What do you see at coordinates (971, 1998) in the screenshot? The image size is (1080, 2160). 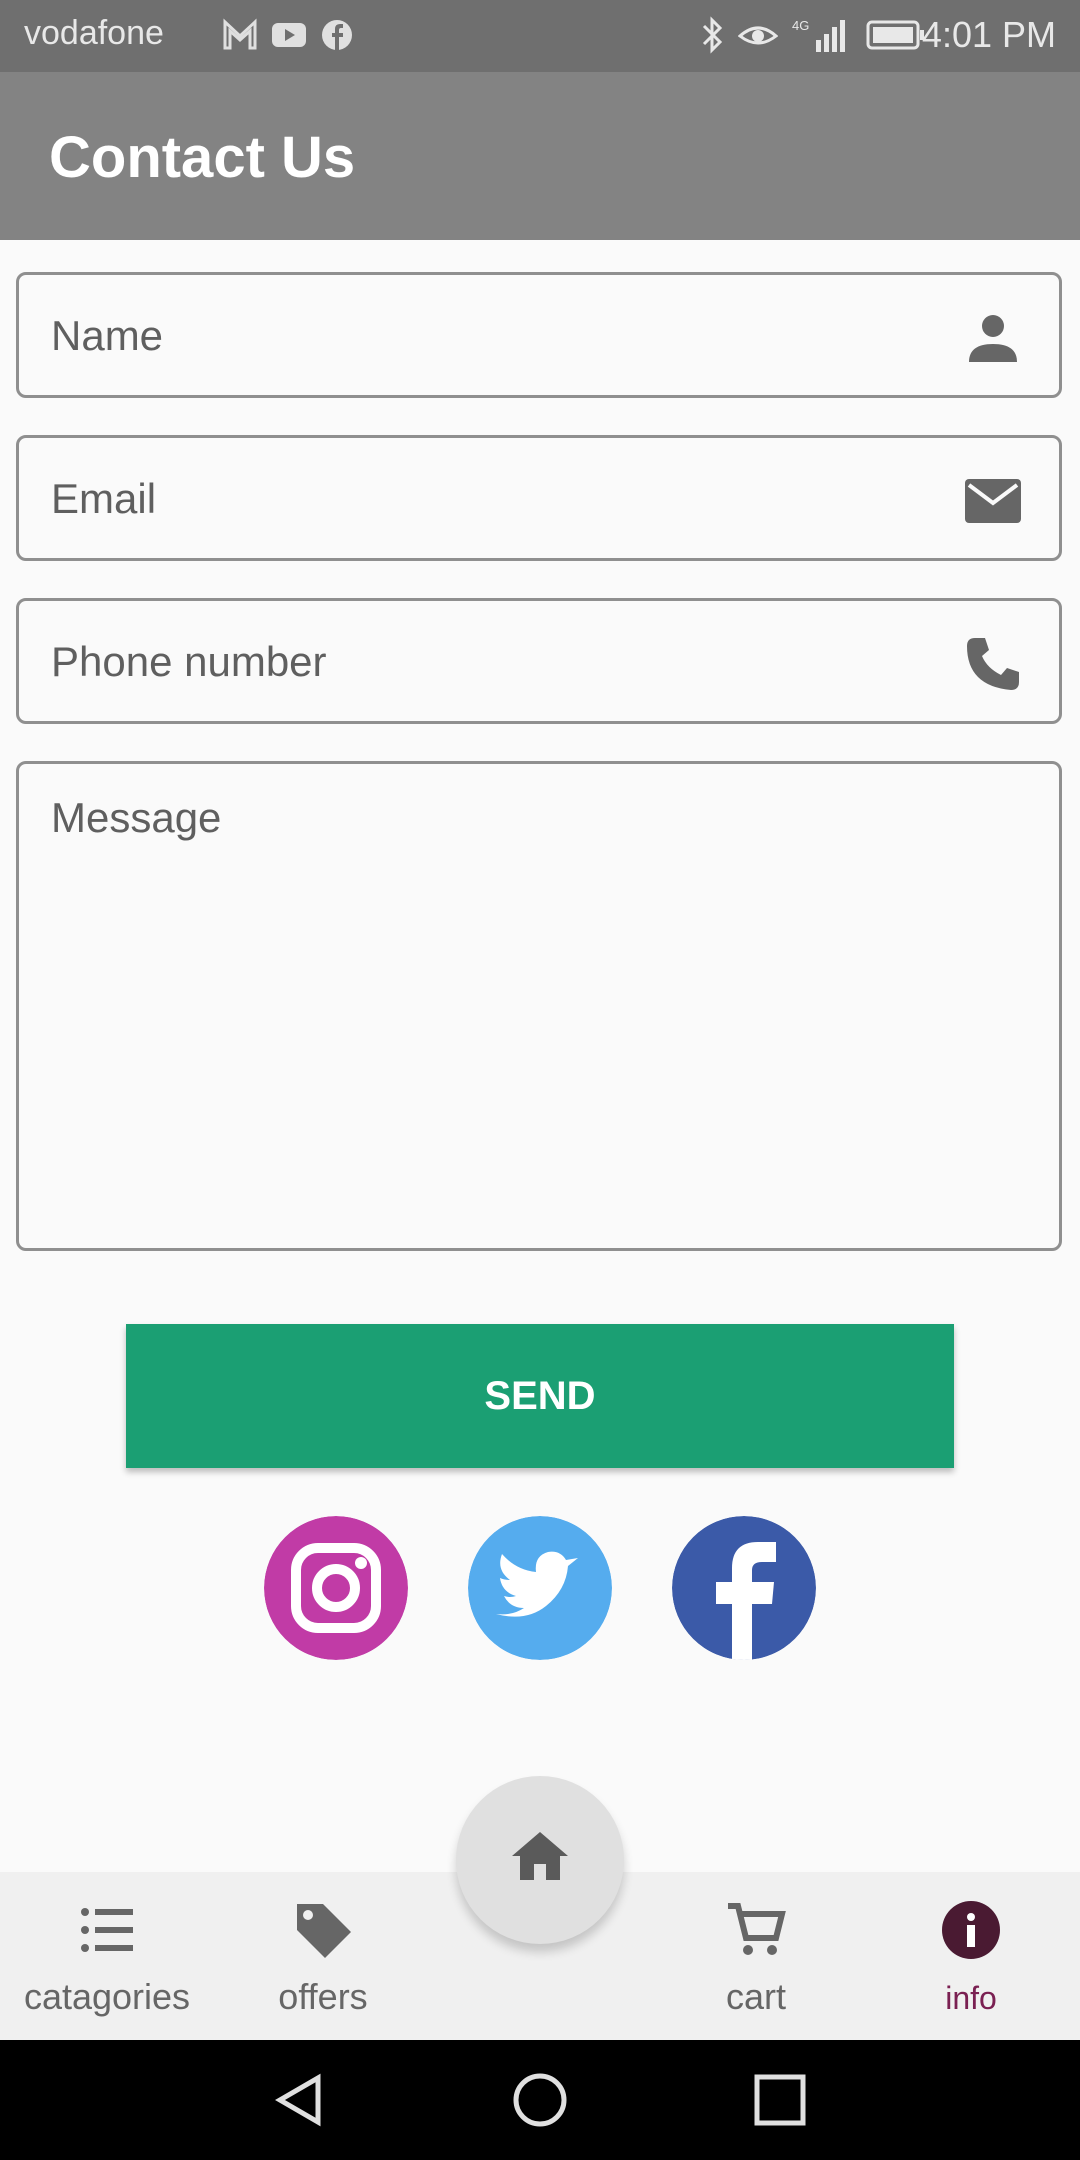 I see `nav-label-info: info` at bounding box center [971, 1998].